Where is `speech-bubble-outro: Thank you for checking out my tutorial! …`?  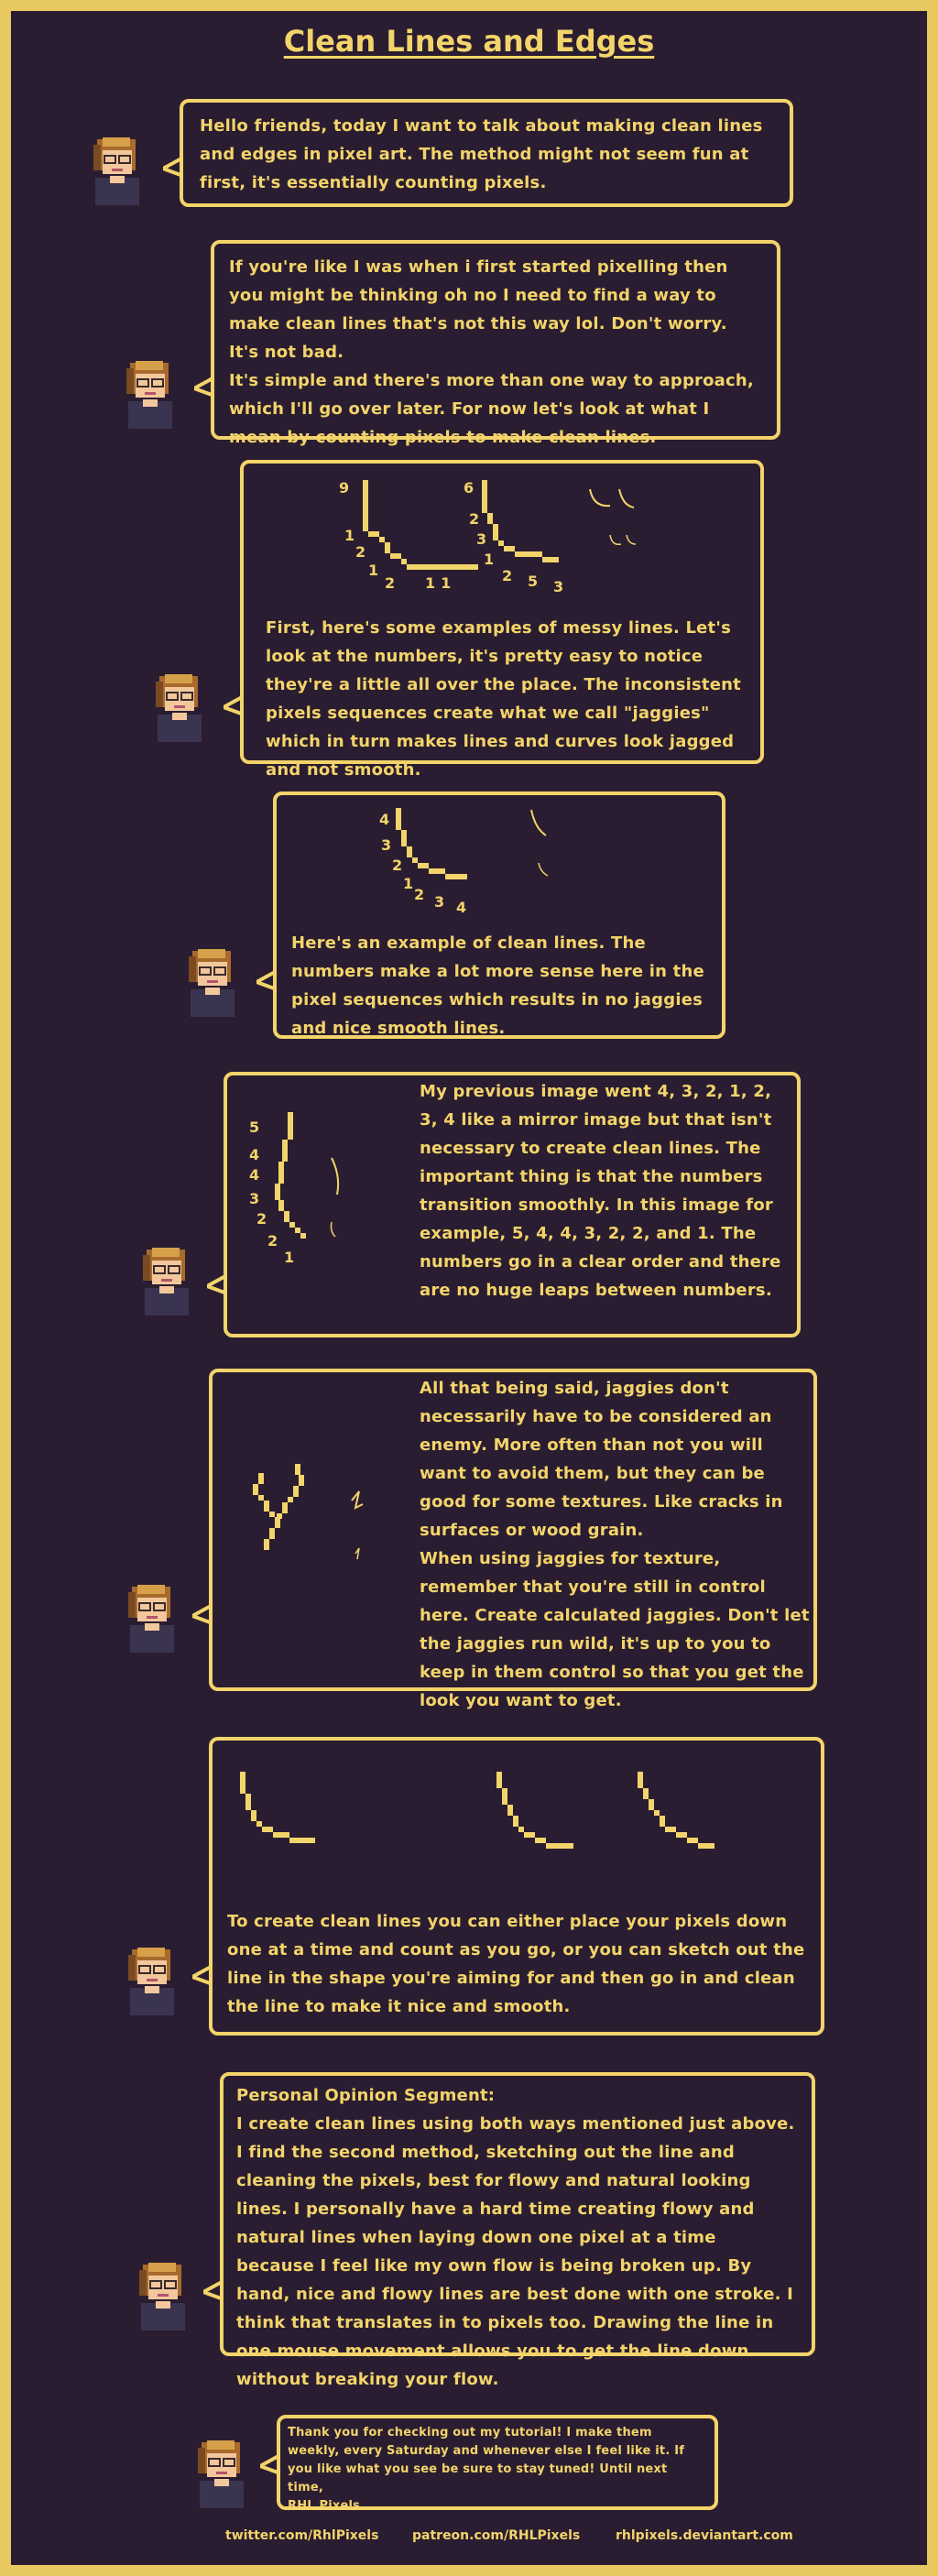
speech-bubble-outro: Thank you for checking out my tutorial! … is located at coordinates (497, 2464).